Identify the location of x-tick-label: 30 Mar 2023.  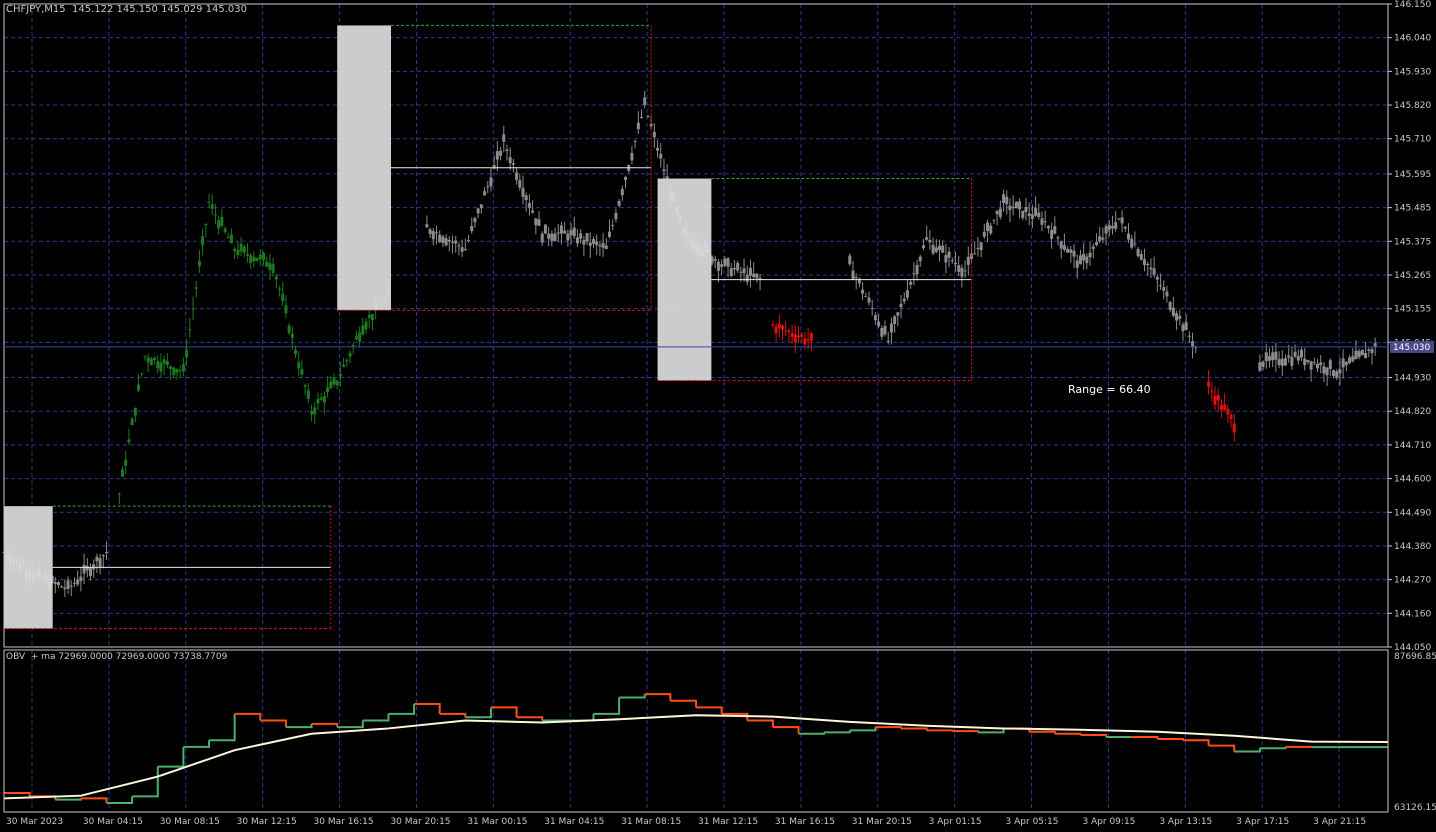
(34, 822).